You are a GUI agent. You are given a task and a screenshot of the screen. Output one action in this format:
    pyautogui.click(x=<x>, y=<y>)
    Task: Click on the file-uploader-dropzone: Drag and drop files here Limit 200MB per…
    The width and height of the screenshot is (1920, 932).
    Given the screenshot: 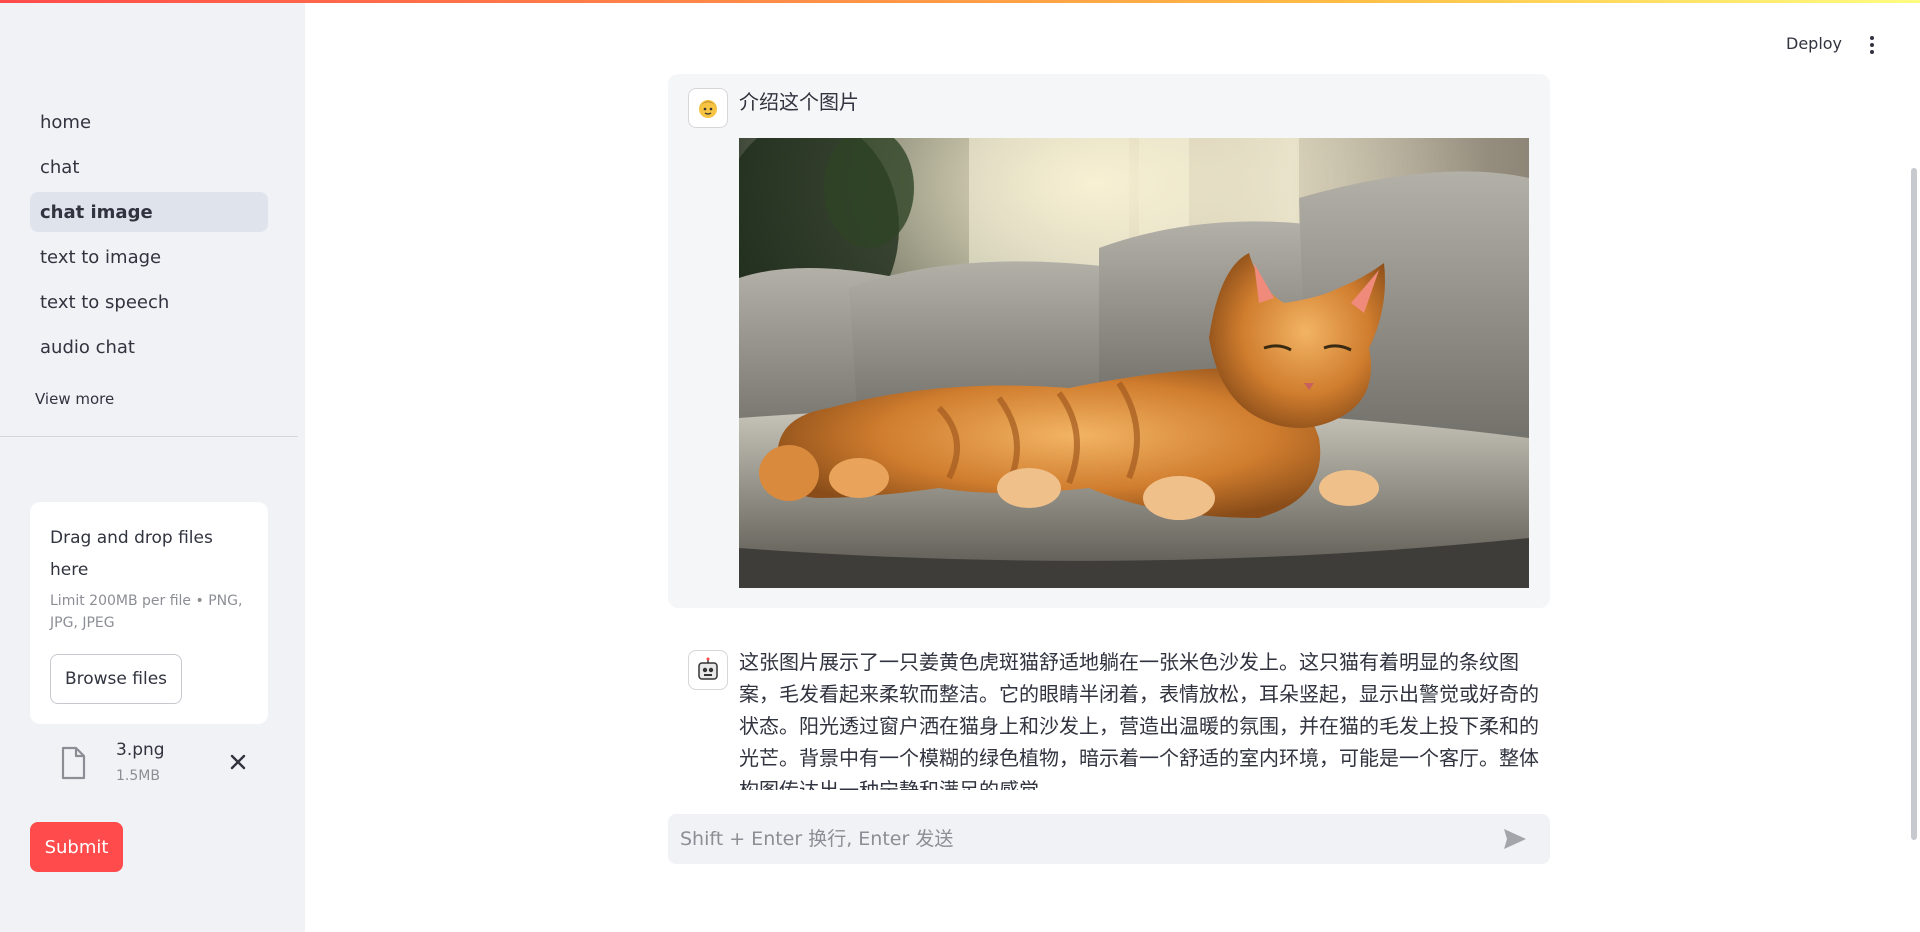 What is the action you would take?
    pyautogui.click(x=149, y=613)
    